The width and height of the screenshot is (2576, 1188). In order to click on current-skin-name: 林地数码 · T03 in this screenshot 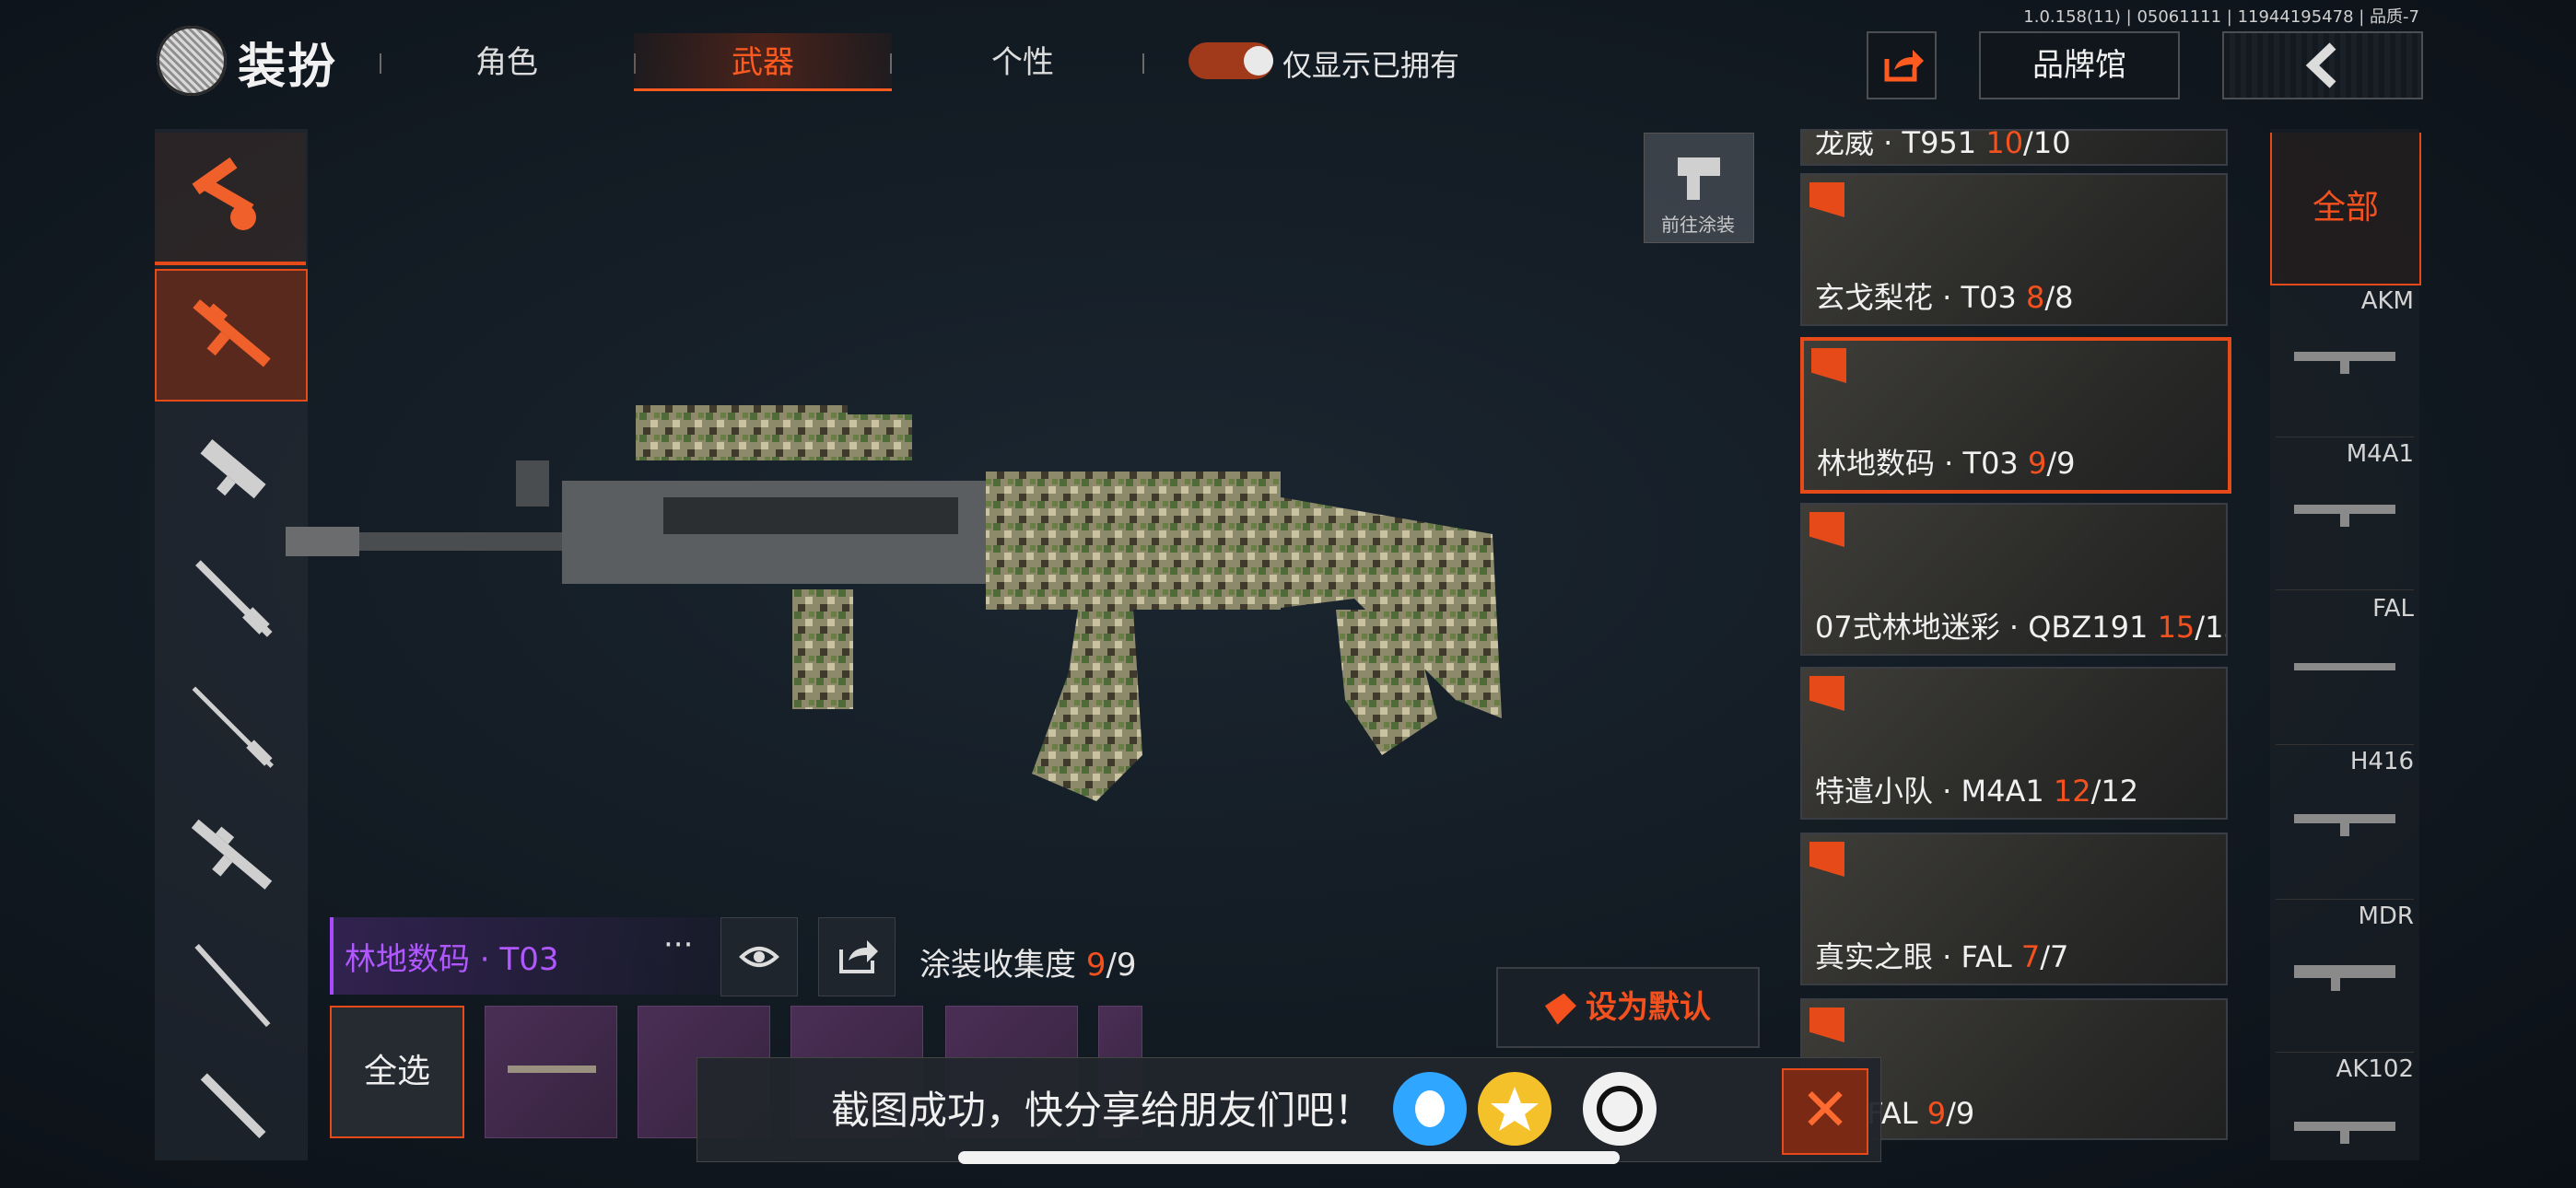, I will do `click(452, 959)`.